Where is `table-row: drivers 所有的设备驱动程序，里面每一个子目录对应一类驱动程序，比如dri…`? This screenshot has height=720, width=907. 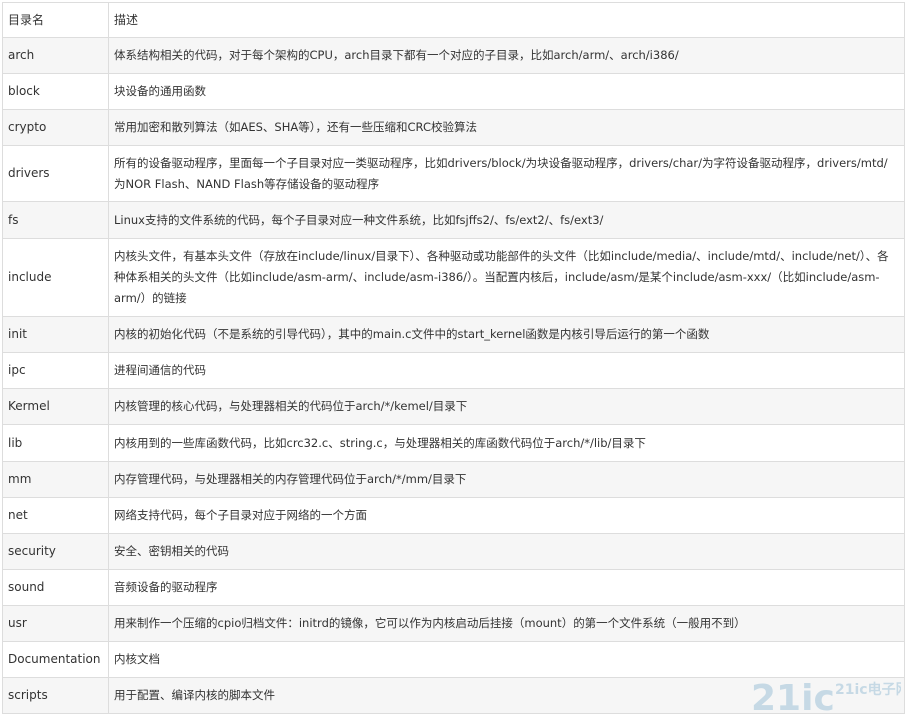 table-row: drivers 所有的设备驱动程序，里面每一个子目录对应一类驱动程序，比如dri… is located at coordinates (453, 173).